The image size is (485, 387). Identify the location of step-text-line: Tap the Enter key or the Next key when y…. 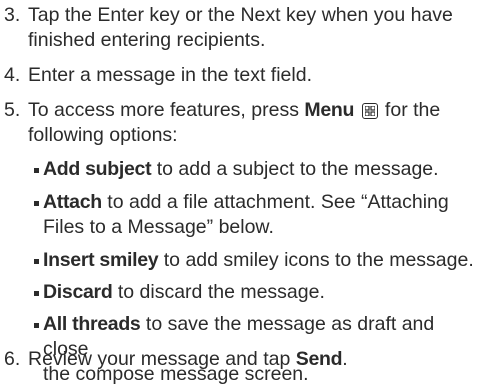
(240, 15).